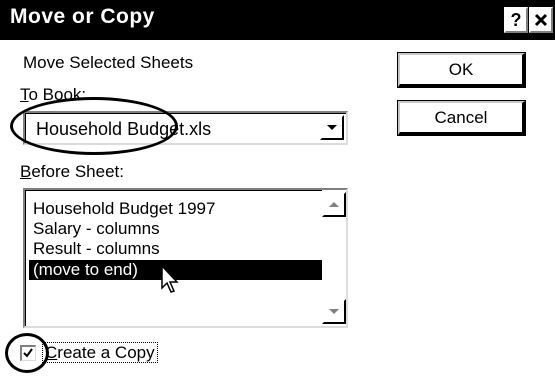 The image size is (555, 381). Describe the element at coordinates (51, 352) in the screenshot. I see `create-copy-mnemonic: C` at that location.